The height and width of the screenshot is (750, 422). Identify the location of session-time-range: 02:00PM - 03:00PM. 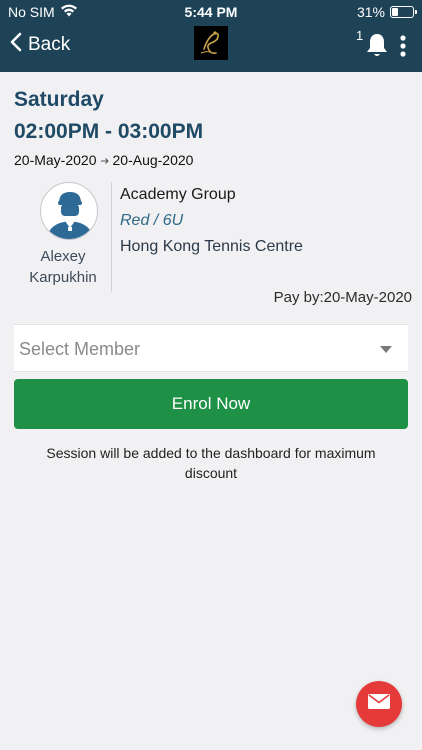
(109, 131).